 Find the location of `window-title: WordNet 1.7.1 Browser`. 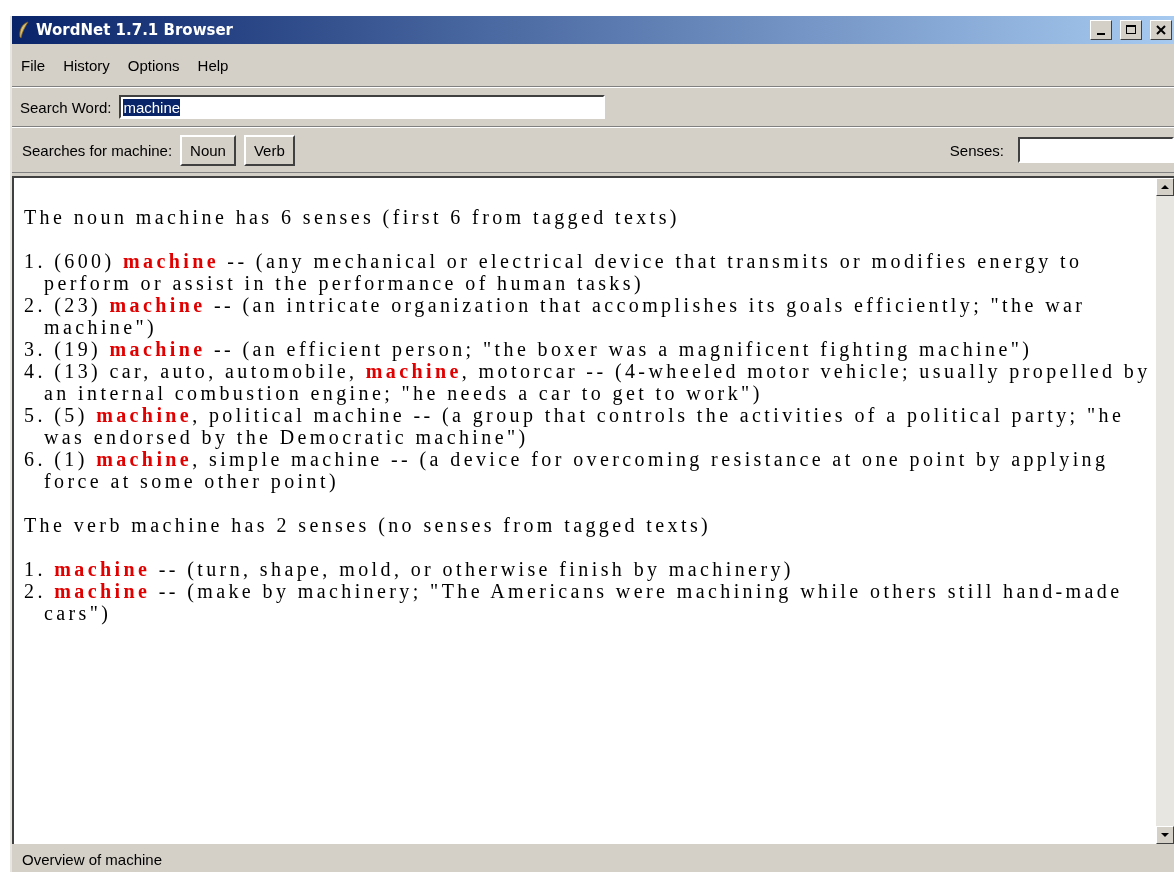

window-title: WordNet 1.7.1 Browser is located at coordinates (135, 30).